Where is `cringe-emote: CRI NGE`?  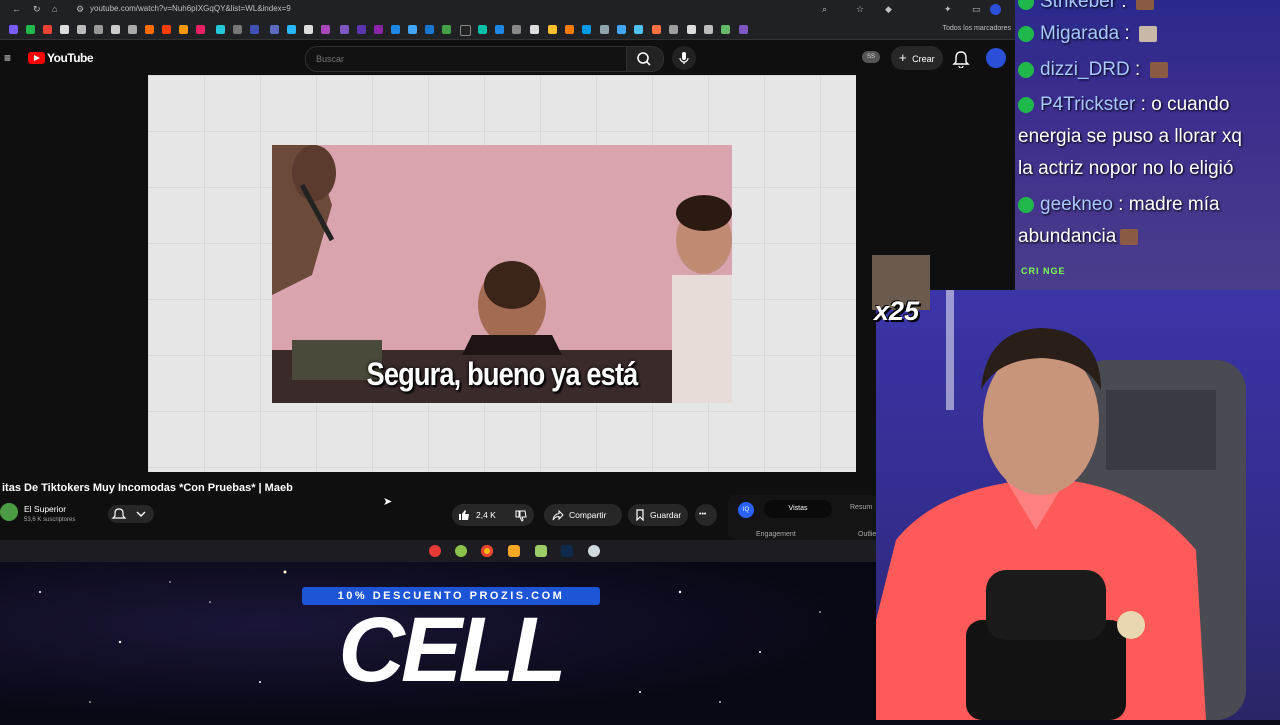
cringe-emote: CRI NGE is located at coordinates (1043, 271).